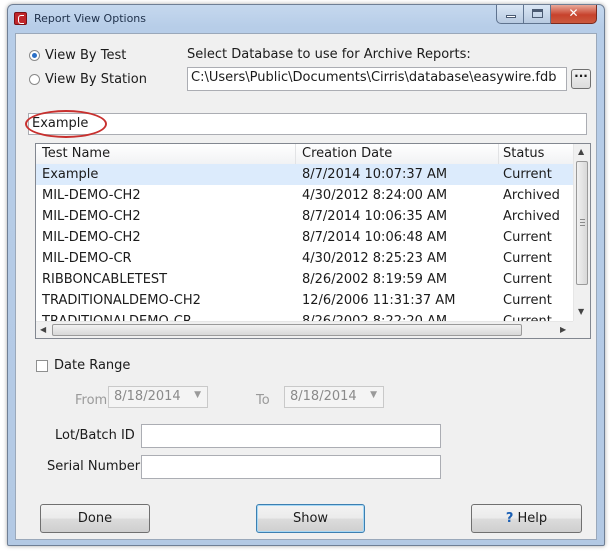 The height and width of the screenshot is (552, 613). I want to click on date-range-checkbox: Date Range, so click(83, 365).